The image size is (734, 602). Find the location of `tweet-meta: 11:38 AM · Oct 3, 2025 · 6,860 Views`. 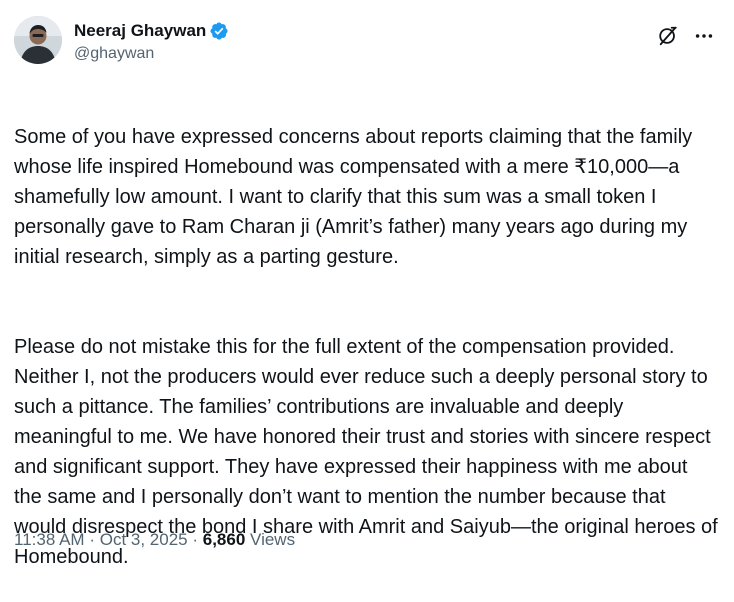

tweet-meta: 11:38 AM · Oct 3, 2025 · 6,860 Views is located at coordinates (154, 540).